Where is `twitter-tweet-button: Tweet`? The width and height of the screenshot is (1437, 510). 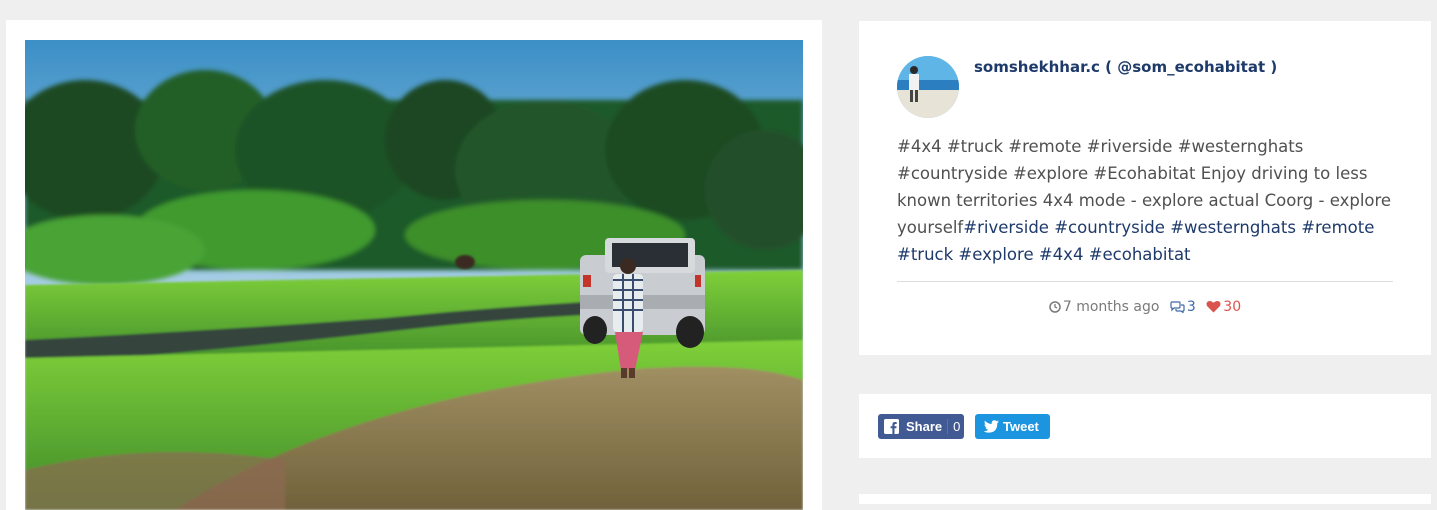 twitter-tweet-button: Tweet is located at coordinates (1012, 426).